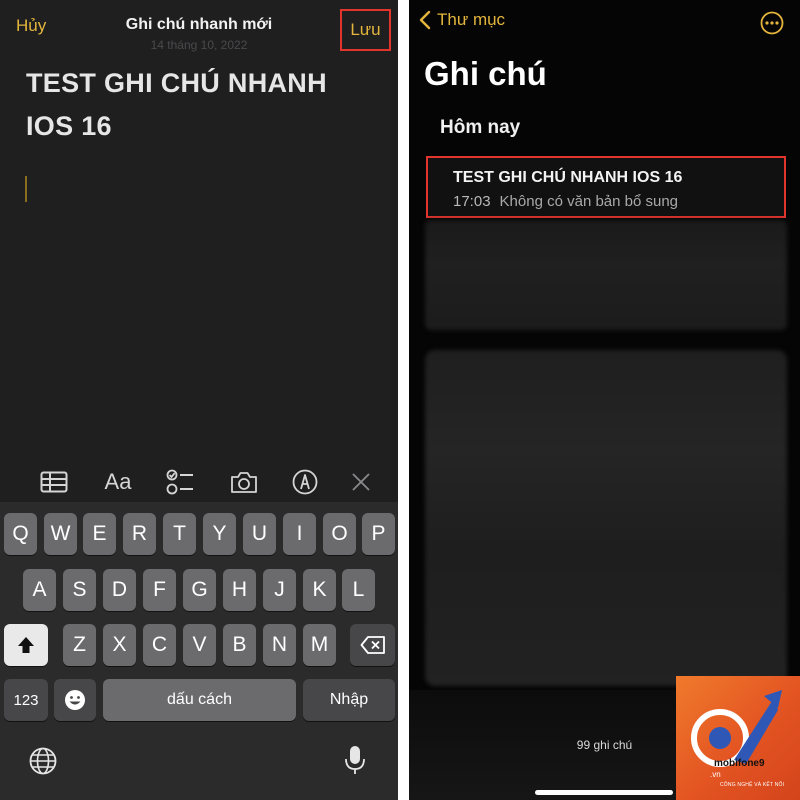 This screenshot has height=800, width=800. Describe the element at coordinates (349, 700) in the screenshot. I see `return-key: Nhập` at that location.